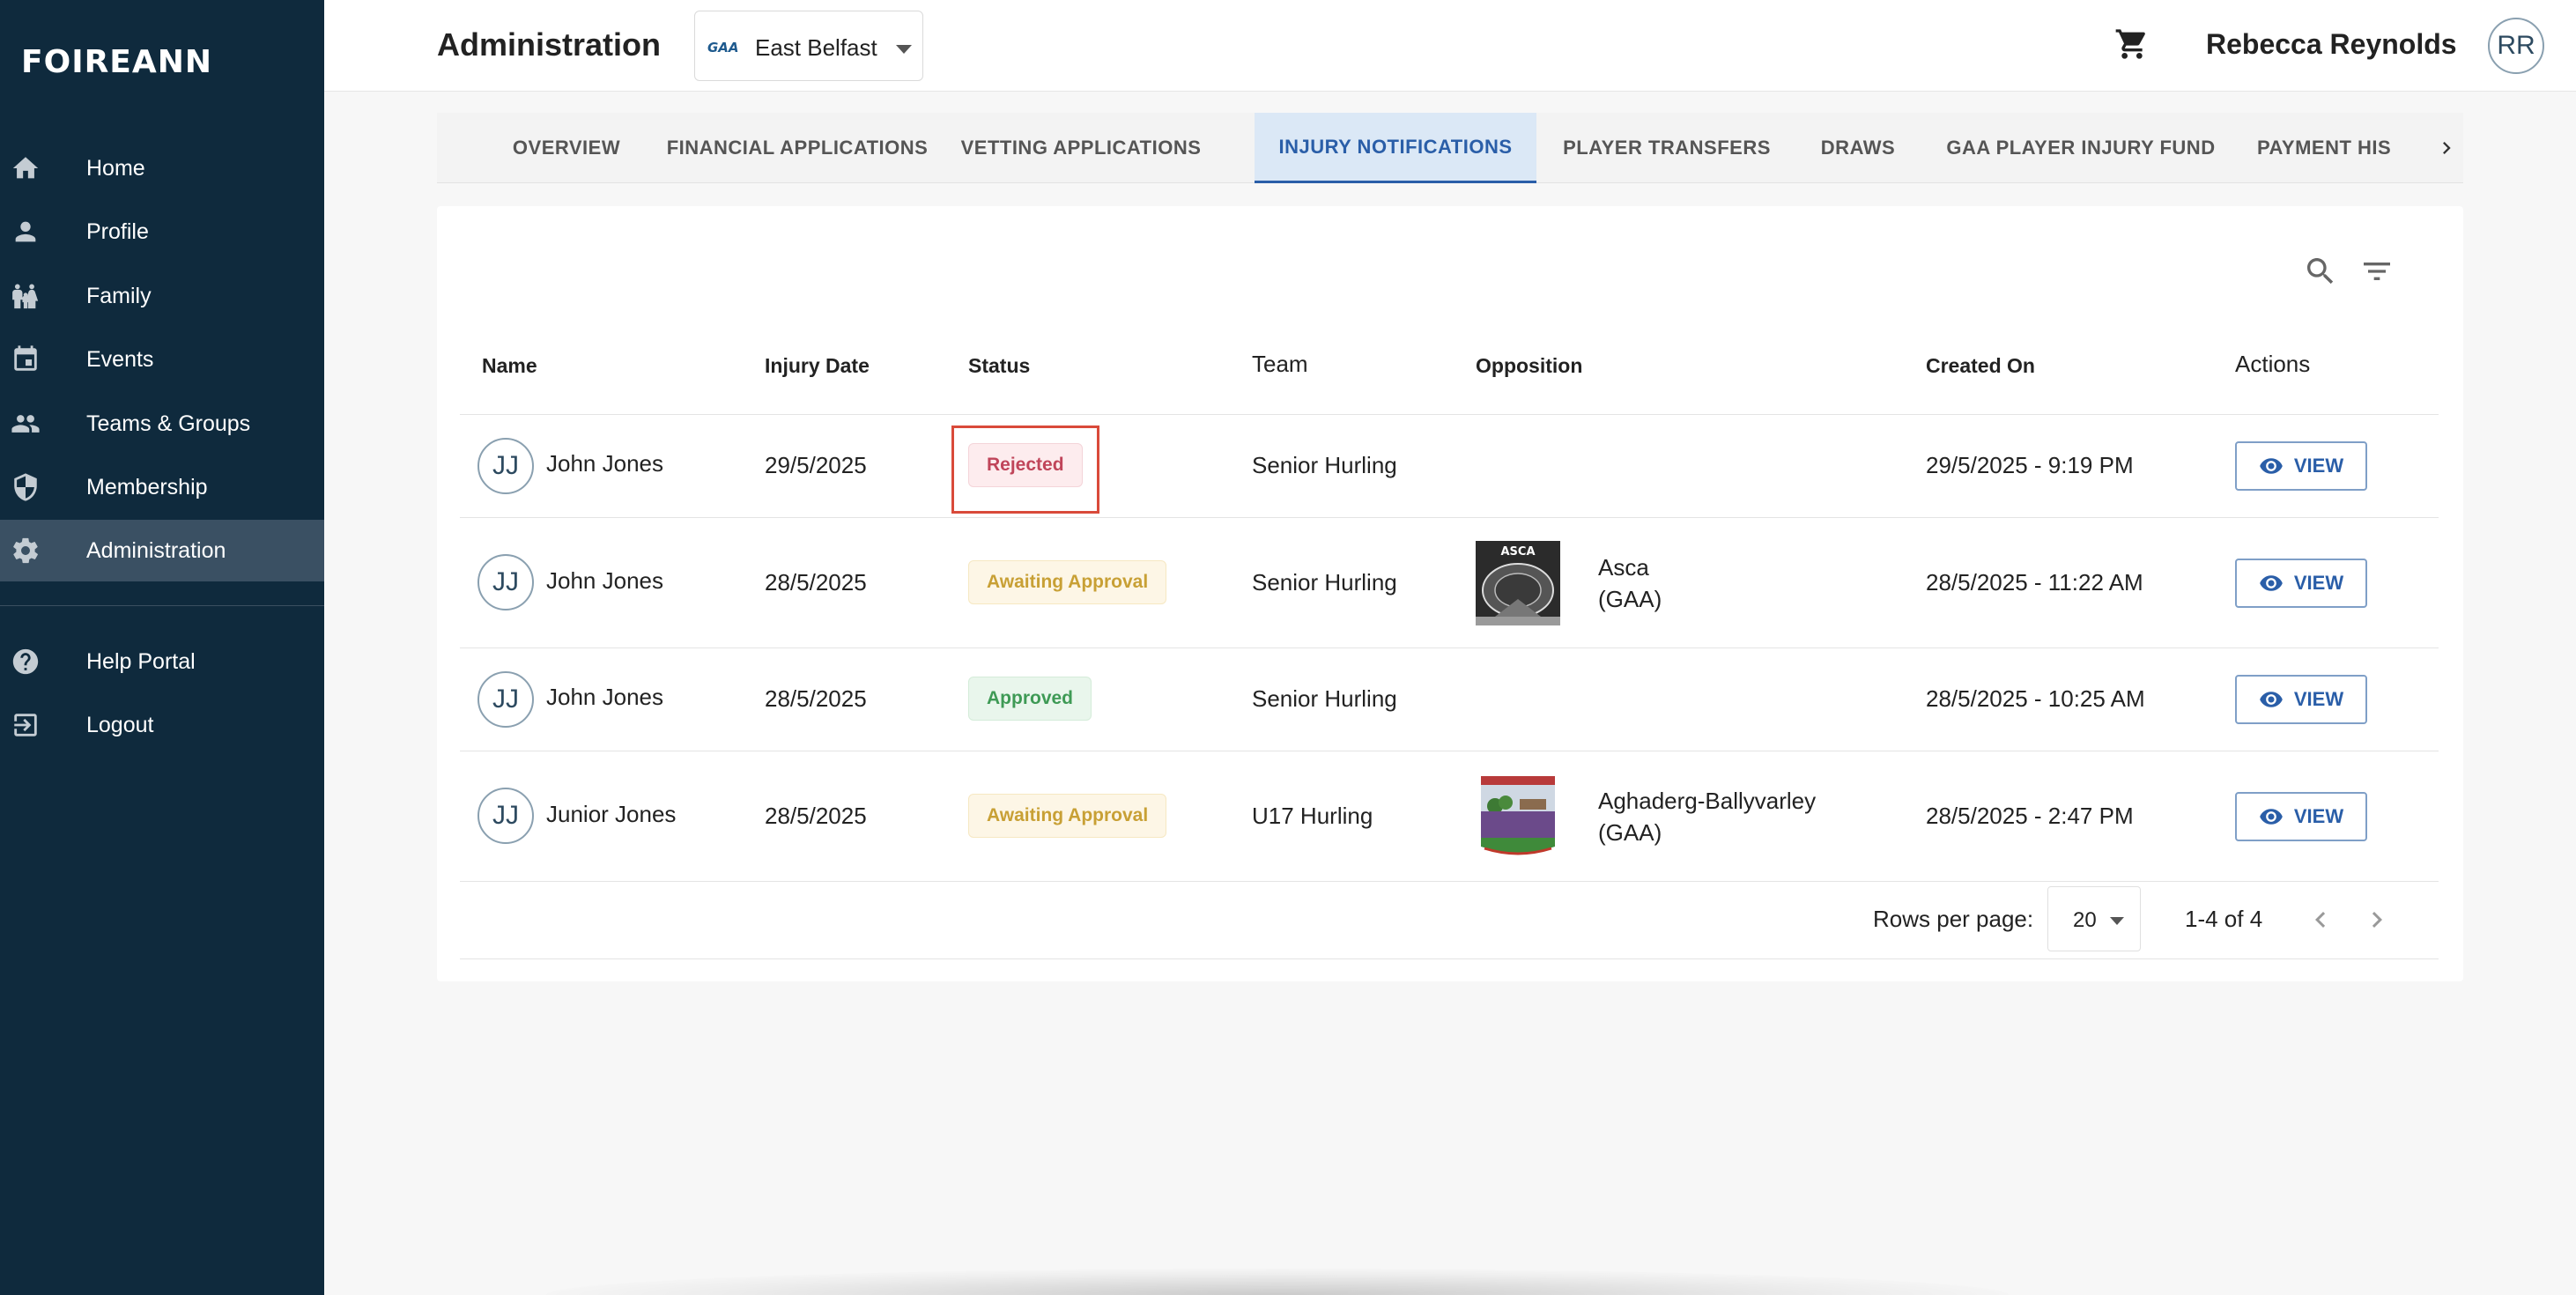 This screenshot has width=2576, height=1295. Describe the element at coordinates (1630, 583) in the screenshot. I see `row-opposition: Asca (GAA)` at that location.